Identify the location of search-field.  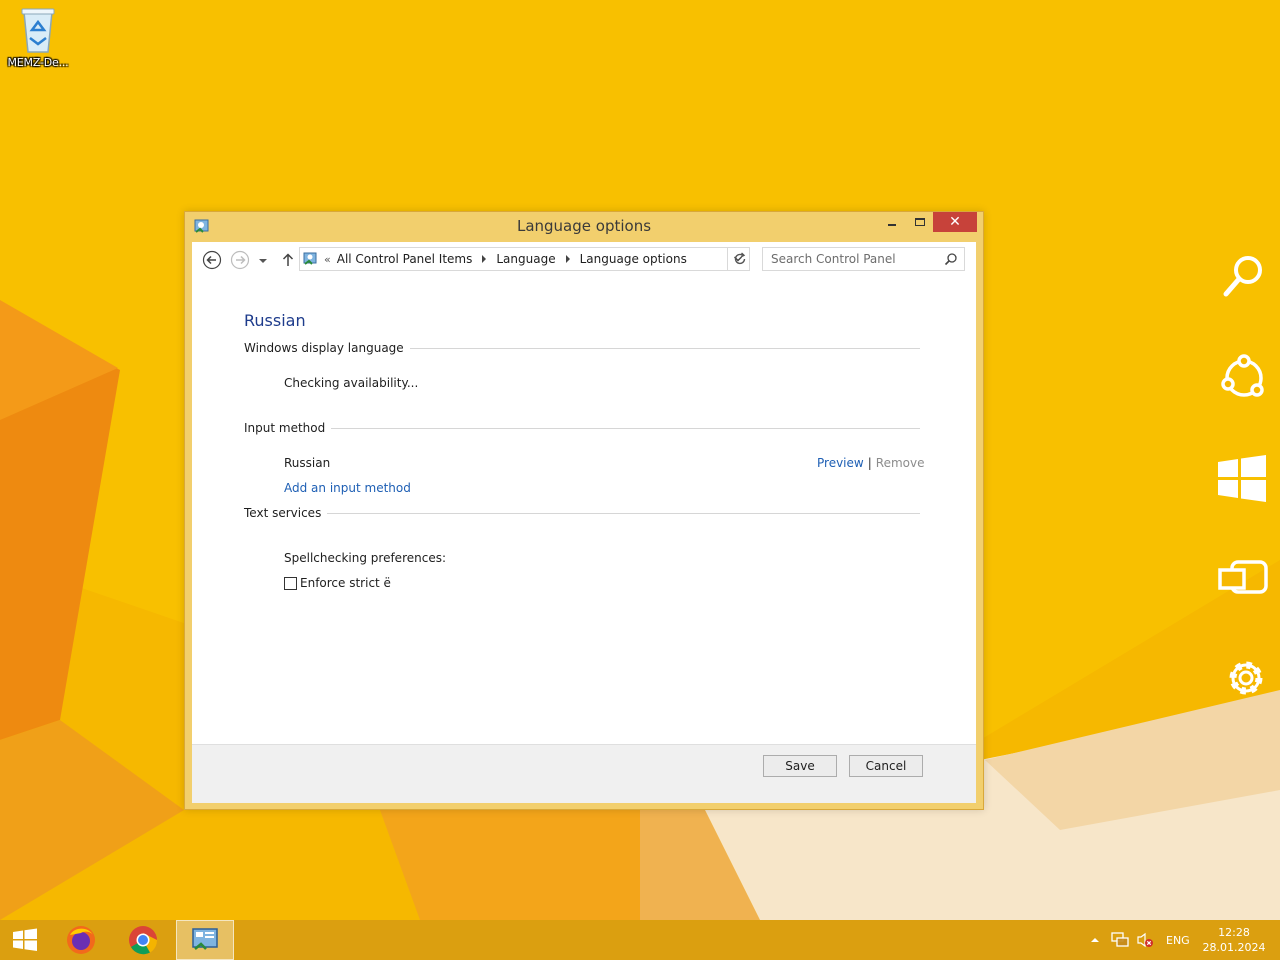
(863, 259).